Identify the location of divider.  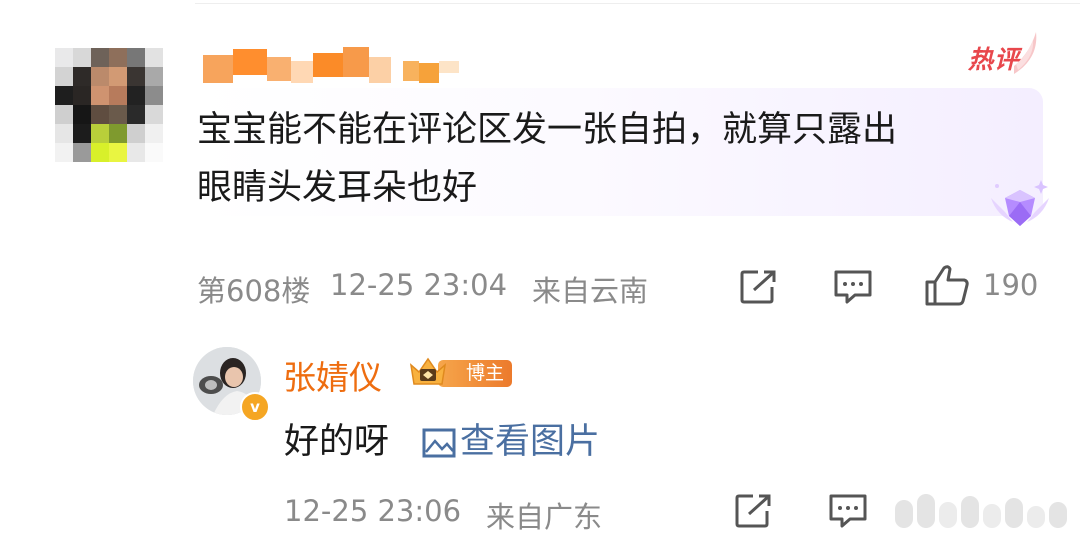
(637, 3).